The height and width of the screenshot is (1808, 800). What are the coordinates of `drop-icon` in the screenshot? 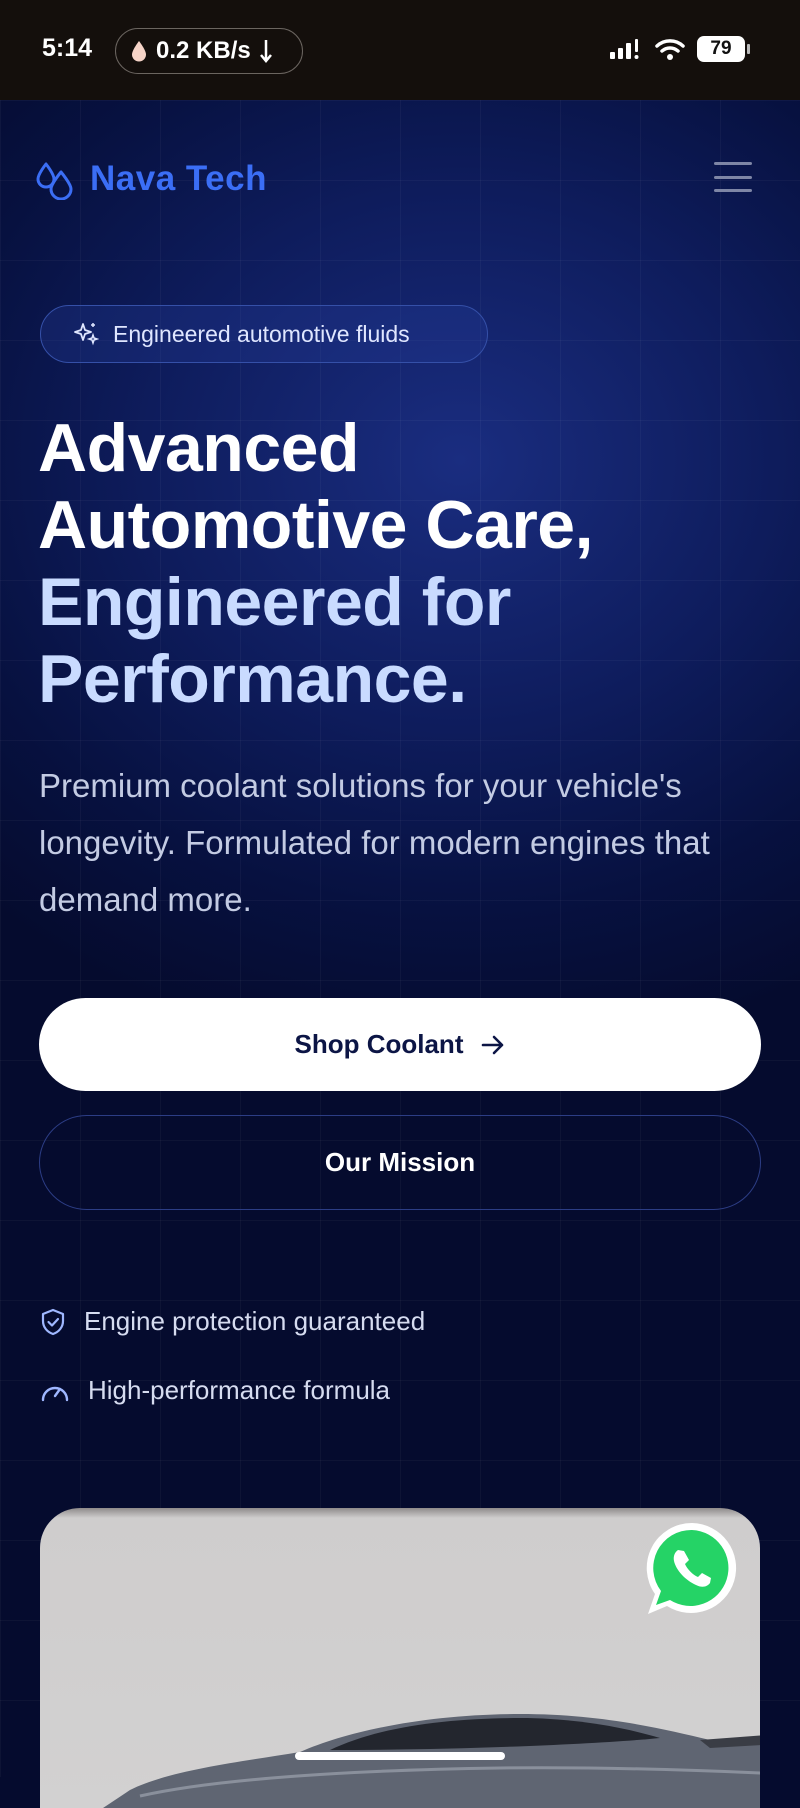 It's located at (139, 51).